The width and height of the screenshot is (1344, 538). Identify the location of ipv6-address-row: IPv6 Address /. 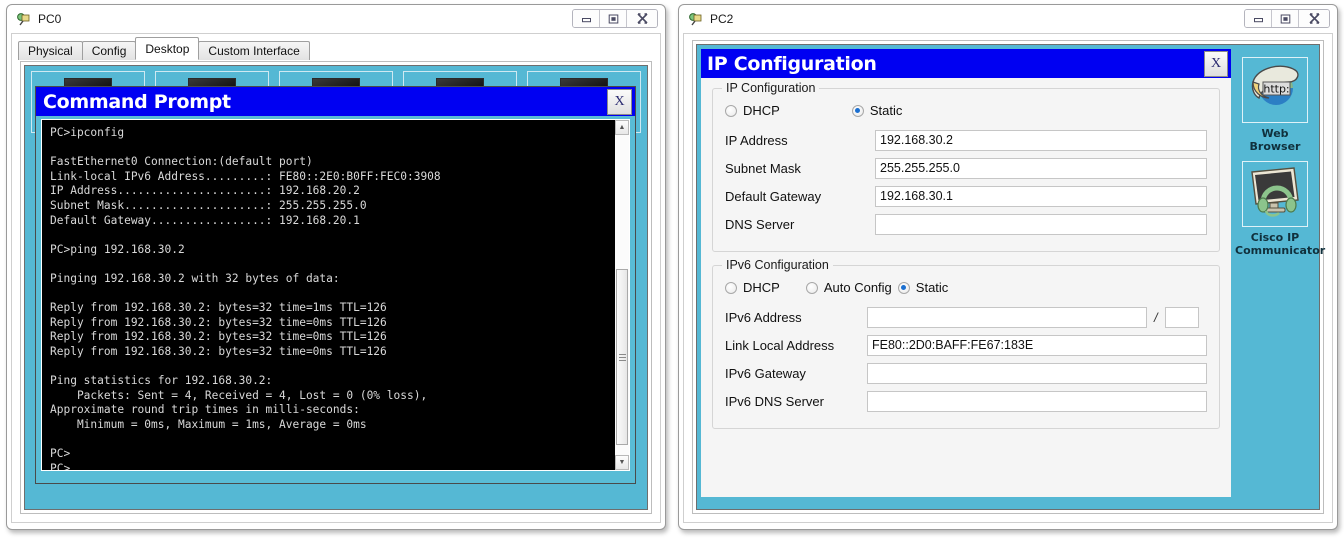
(966, 317).